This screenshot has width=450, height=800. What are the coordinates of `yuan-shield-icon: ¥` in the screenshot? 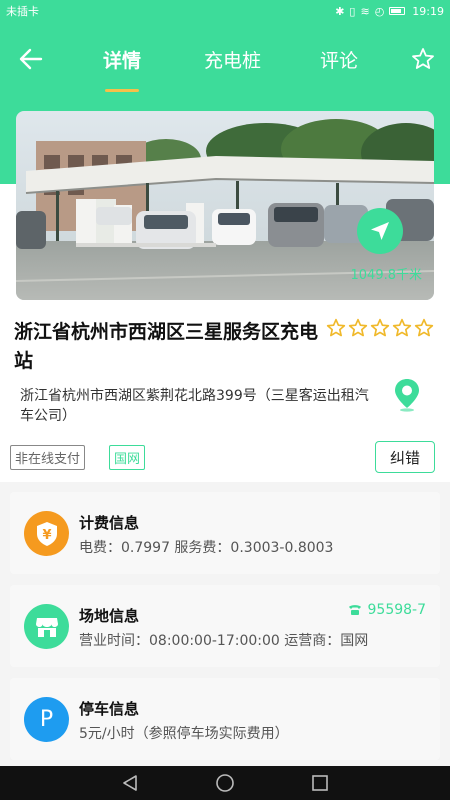 It's located at (46, 533).